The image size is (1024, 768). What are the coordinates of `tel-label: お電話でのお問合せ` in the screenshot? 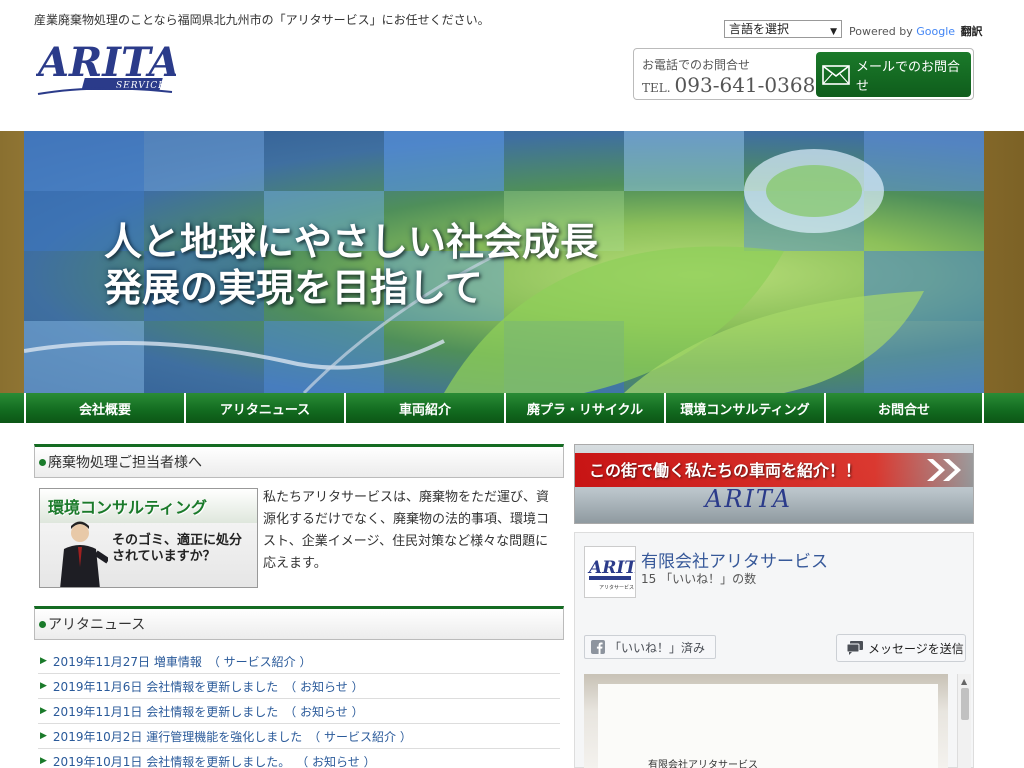 It's located at (696, 65).